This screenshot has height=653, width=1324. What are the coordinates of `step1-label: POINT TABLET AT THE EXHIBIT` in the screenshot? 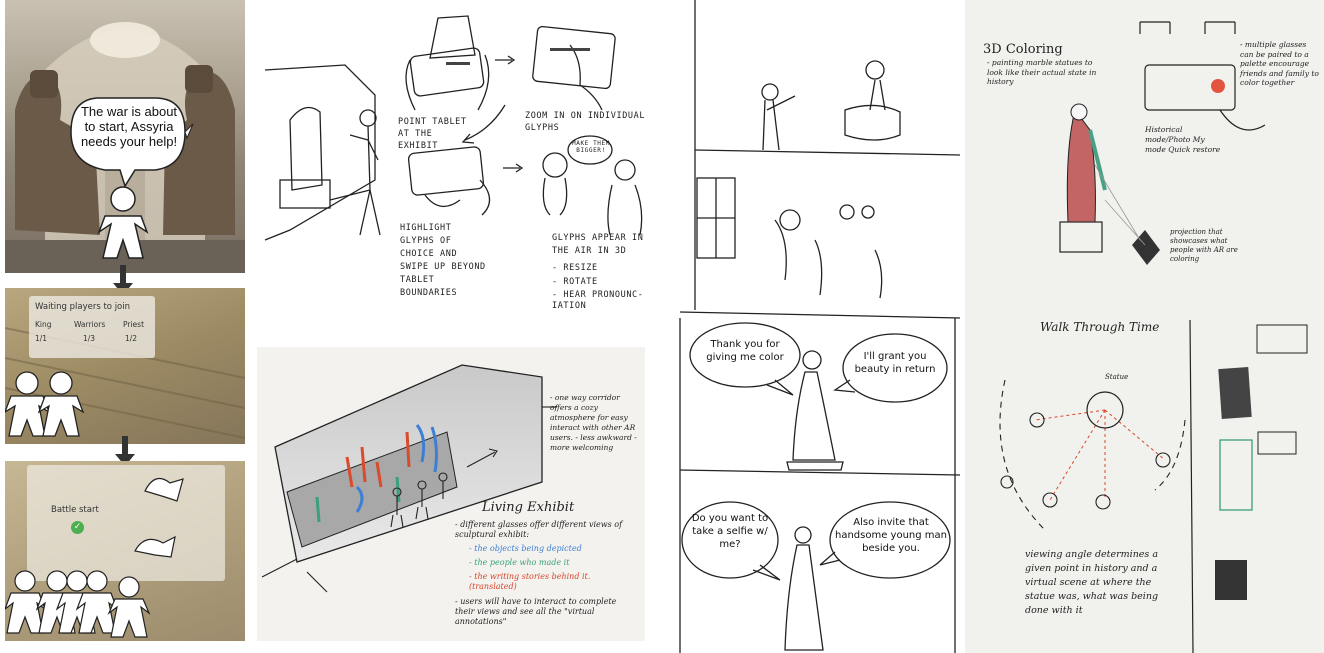 It's located at (432, 134).